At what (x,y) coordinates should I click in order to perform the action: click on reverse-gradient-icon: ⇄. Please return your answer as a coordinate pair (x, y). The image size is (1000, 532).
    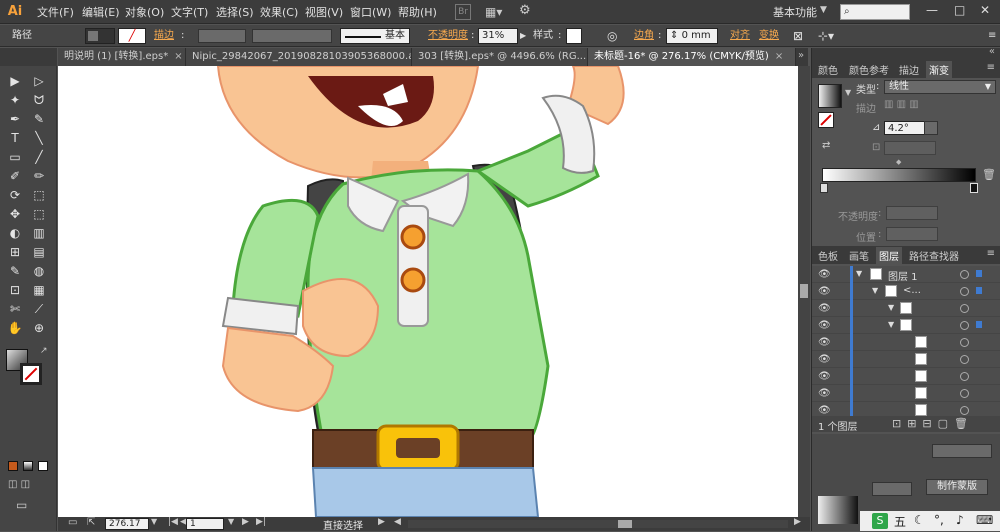
    Looking at the image, I should click on (826, 145).